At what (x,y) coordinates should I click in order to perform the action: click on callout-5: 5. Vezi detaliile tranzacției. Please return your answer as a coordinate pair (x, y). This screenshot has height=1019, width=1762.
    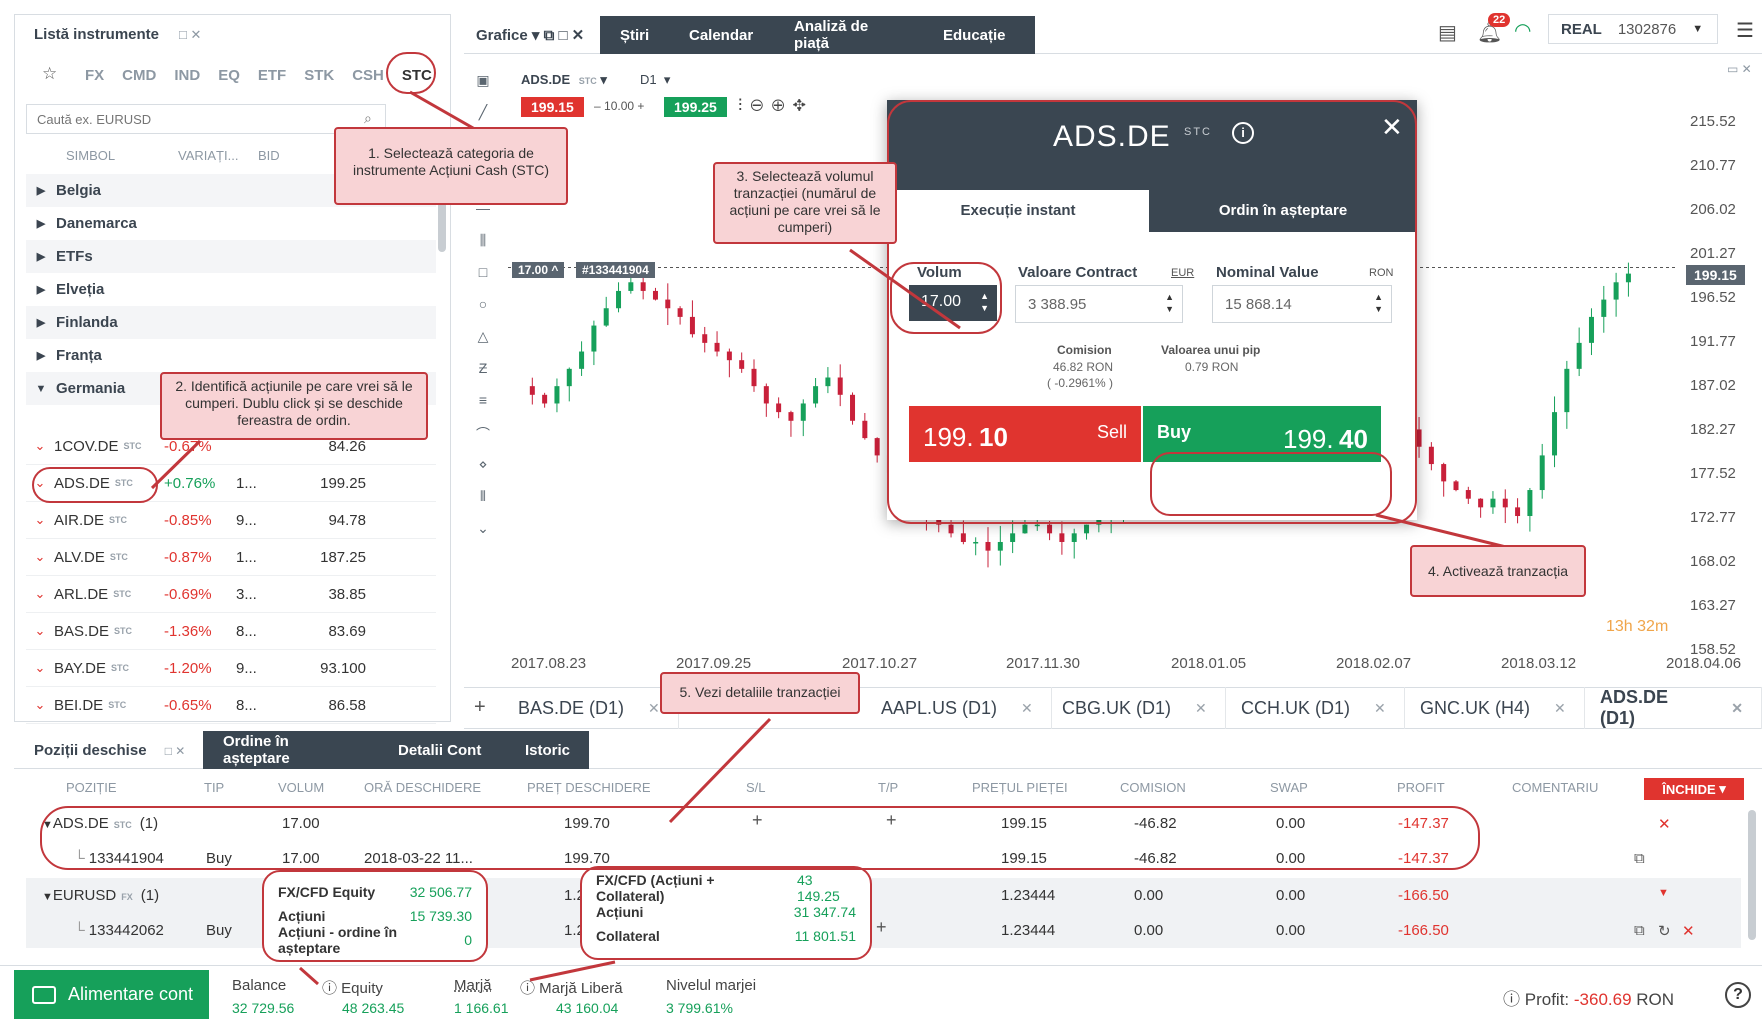
    Looking at the image, I should click on (760, 693).